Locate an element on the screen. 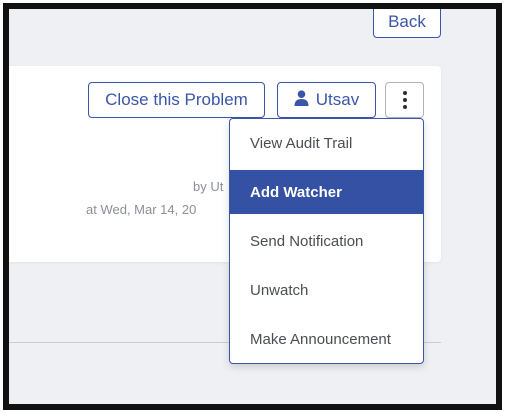 This screenshot has height=417, width=509. assignee-label: Utsav is located at coordinates (337, 99).